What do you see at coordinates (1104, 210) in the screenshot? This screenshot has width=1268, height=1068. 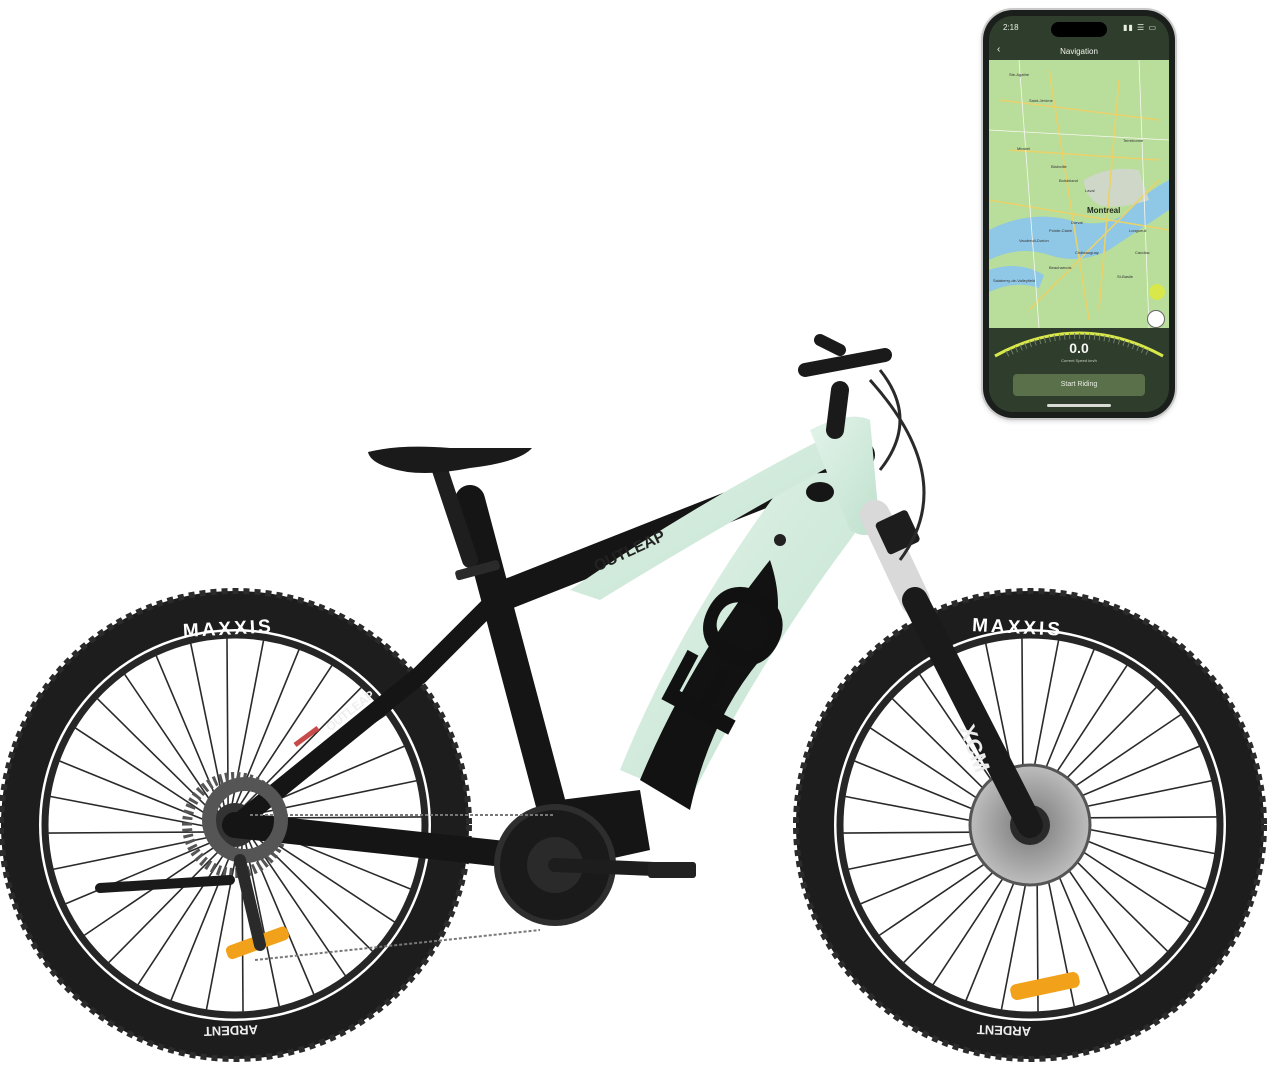 I see `map-city-label: Montreal` at bounding box center [1104, 210].